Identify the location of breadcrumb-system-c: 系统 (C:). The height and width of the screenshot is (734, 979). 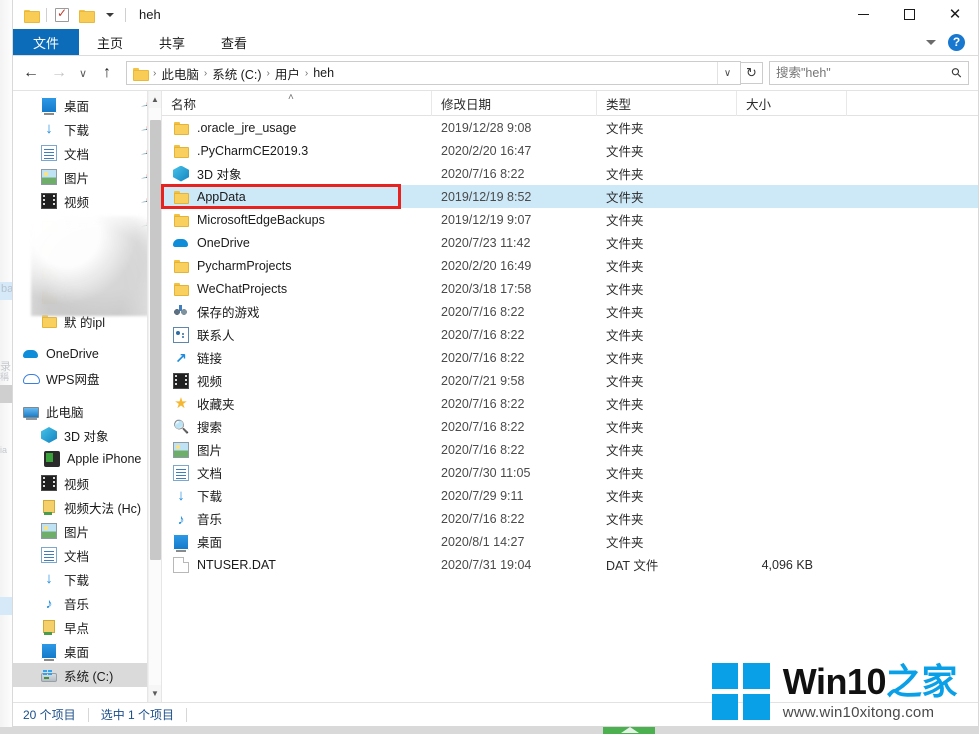
(236, 73).